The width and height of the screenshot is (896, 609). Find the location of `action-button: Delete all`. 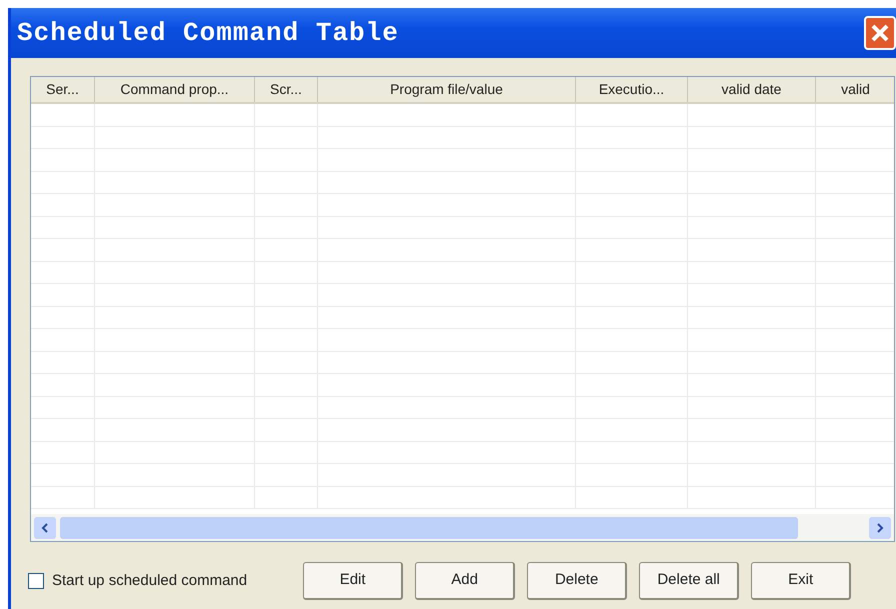

action-button: Delete all is located at coordinates (689, 581).